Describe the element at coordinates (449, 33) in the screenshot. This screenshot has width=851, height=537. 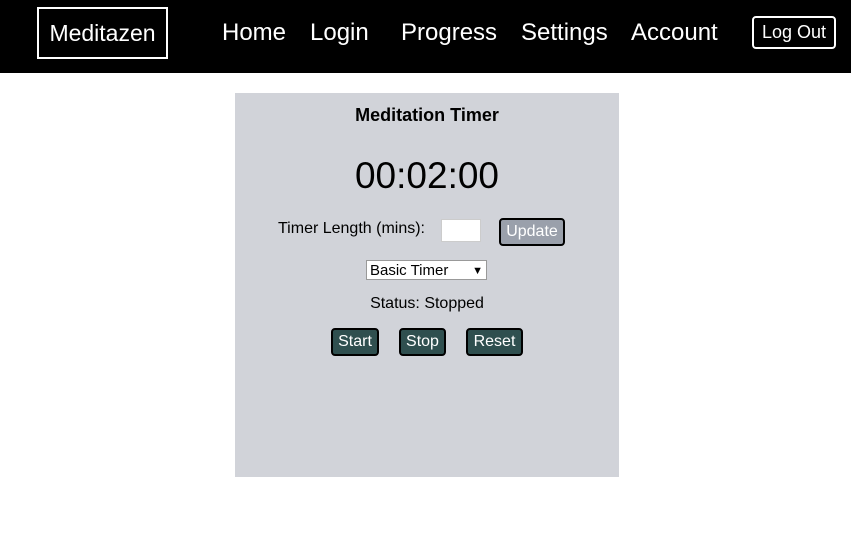
I see `nav-link-progress: Progress` at that location.